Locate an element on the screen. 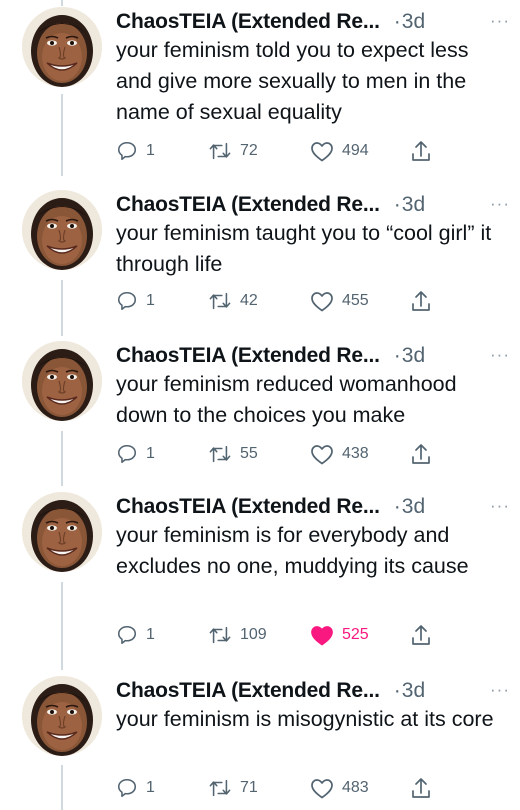 This screenshot has height=810, width=520. retweet-count: 72 is located at coordinates (249, 150).